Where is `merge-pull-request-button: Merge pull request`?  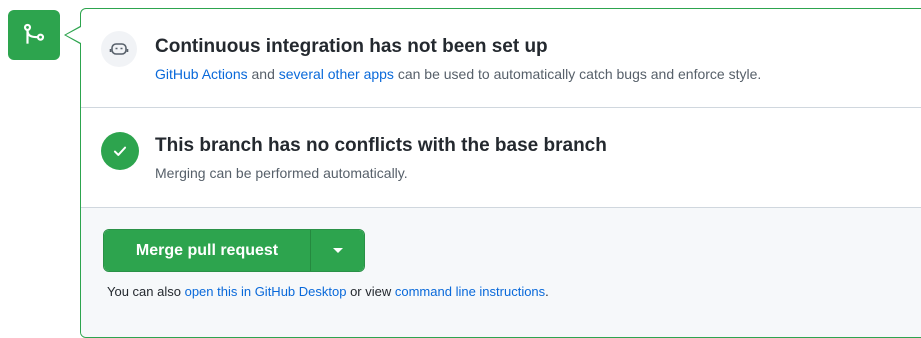 merge-pull-request-button: Merge pull request is located at coordinates (207, 250).